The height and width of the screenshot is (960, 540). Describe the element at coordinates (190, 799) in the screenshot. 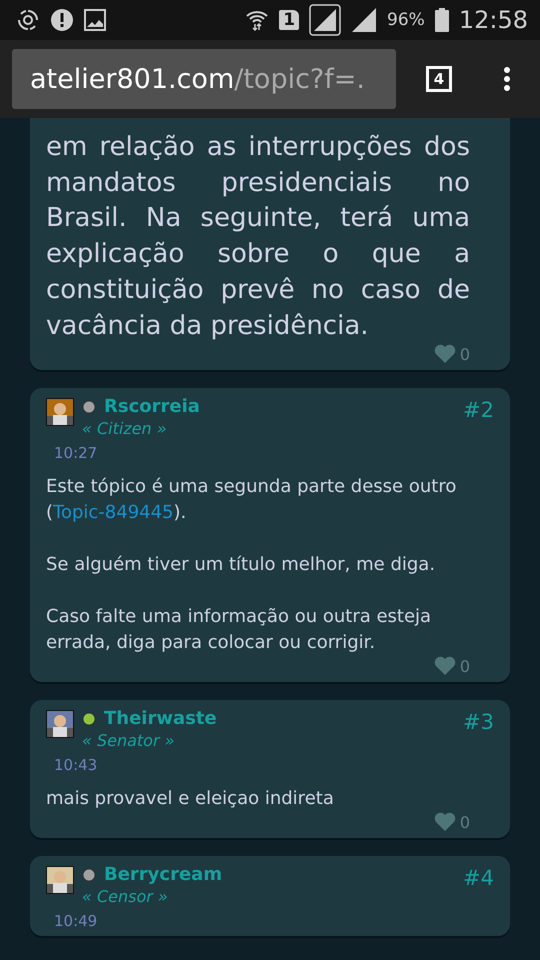

I see `post-text: mais provavel e eleiçao indireta` at that location.